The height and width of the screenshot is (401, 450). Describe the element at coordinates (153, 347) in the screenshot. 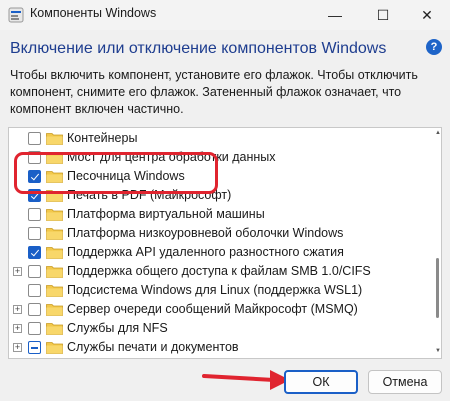

I see `tree-item-label: Службы печати и документов` at that location.